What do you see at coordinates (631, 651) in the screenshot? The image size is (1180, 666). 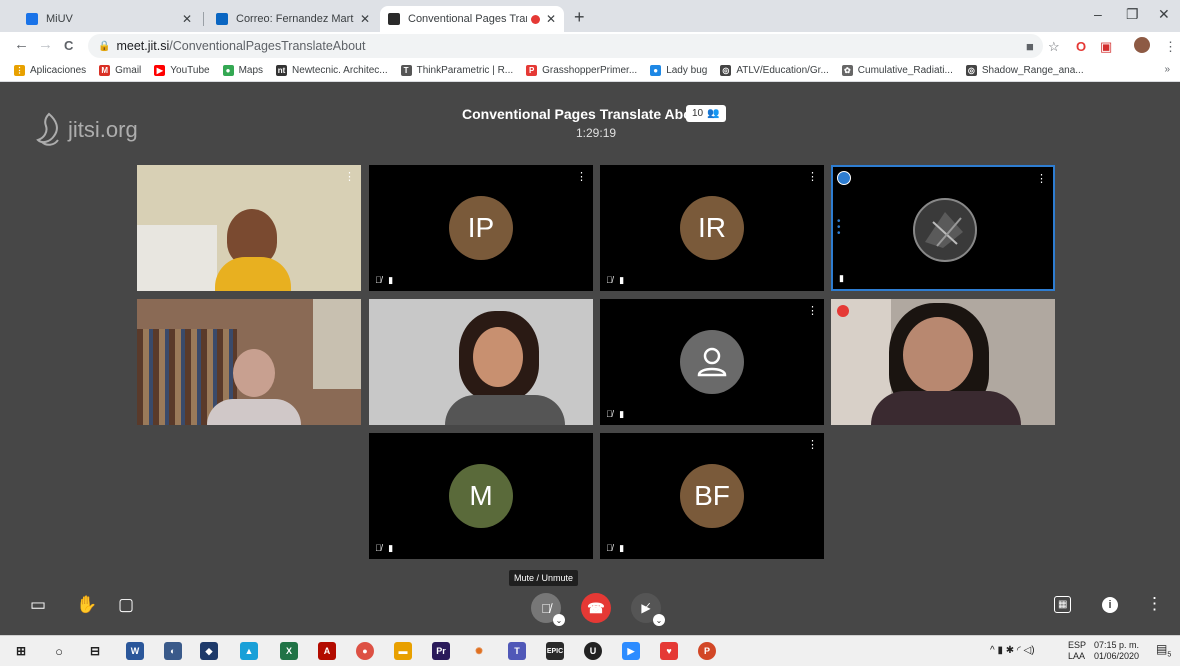 I see `zoom-icon: ▶` at bounding box center [631, 651].